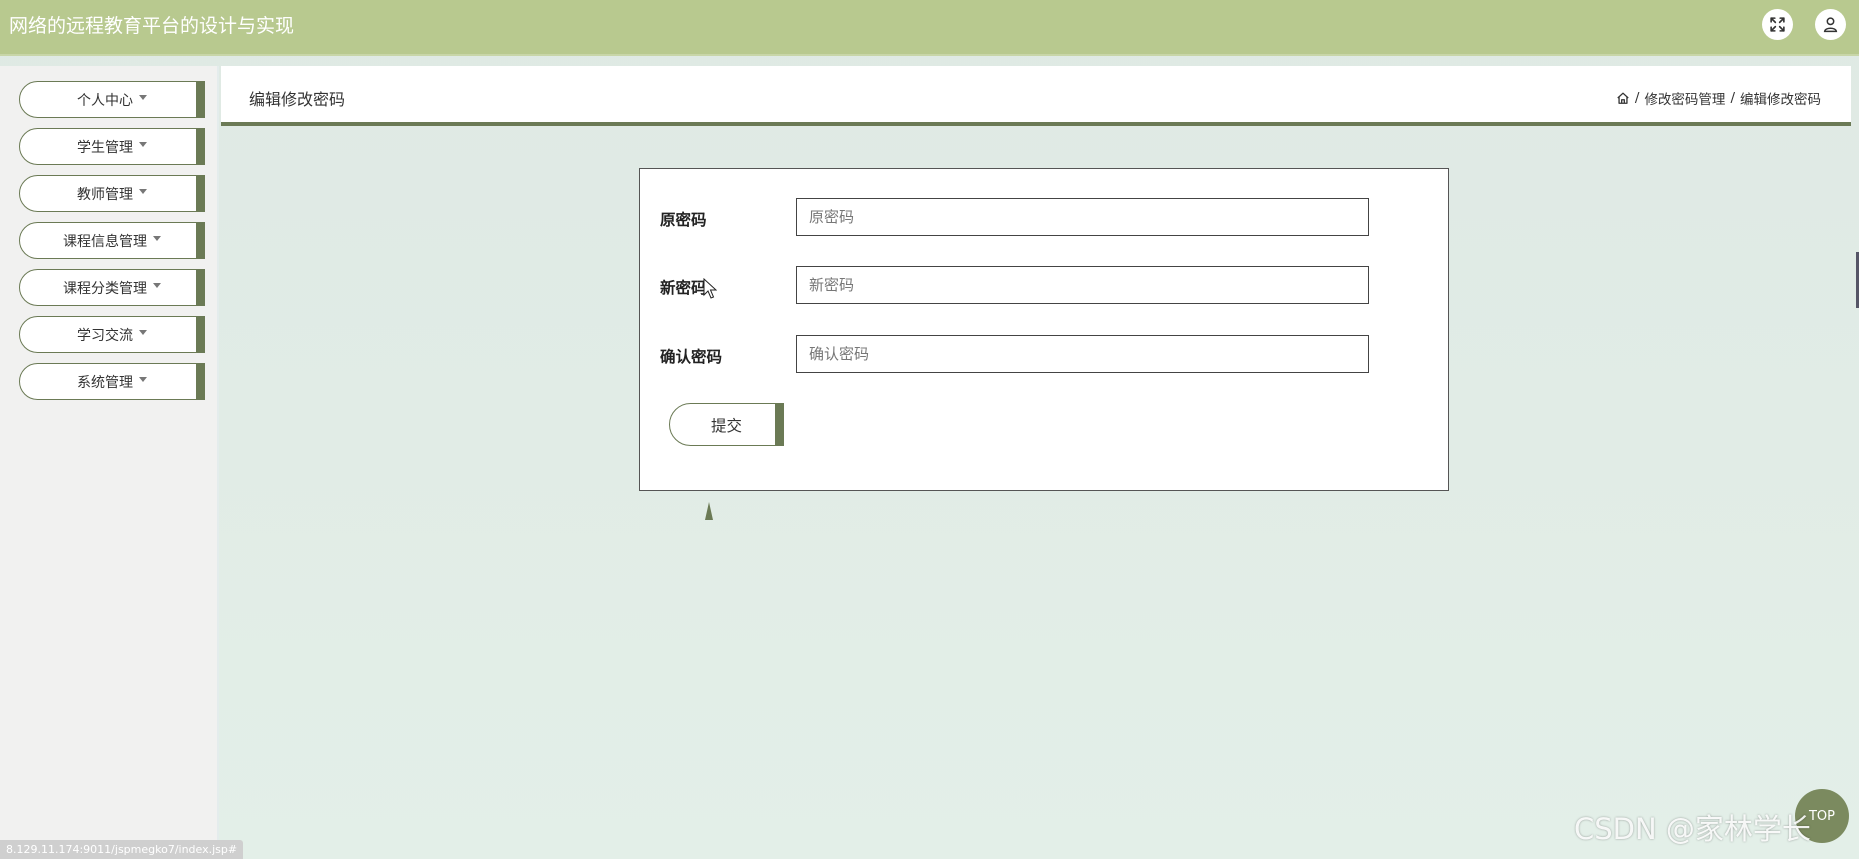 The width and height of the screenshot is (1859, 859). What do you see at coordinates (105, 241) in the screenshot?
I see `sidebar-item-label: 课程信息管理` at bounding box center [105, 241].